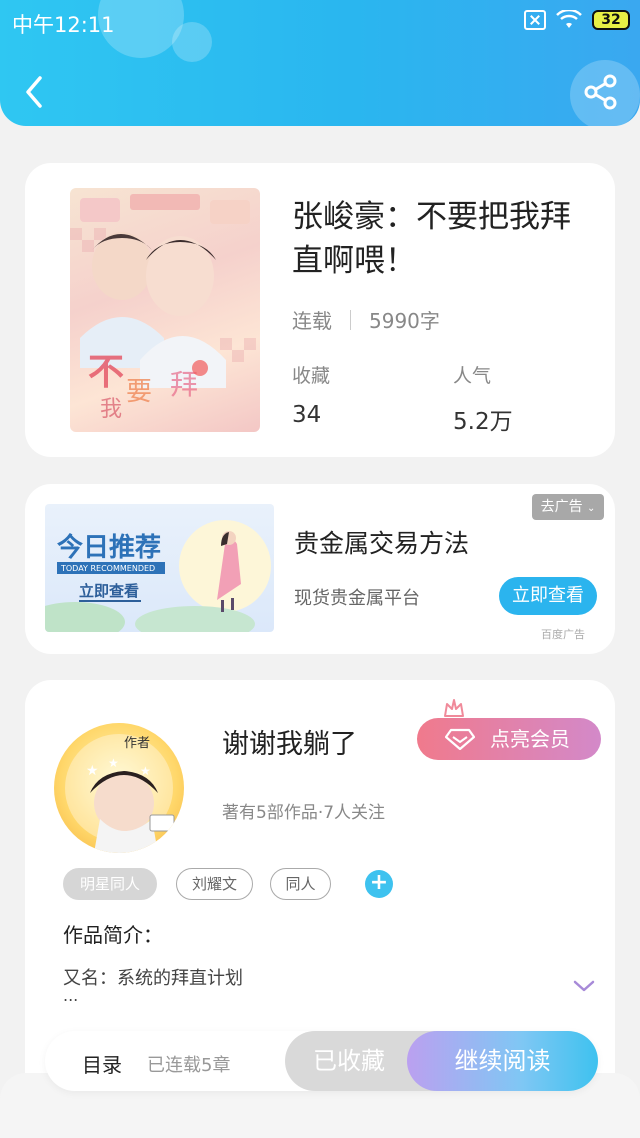 The width and height of the screenshot is (640, 1138). Describe the element at coordinates (611, 20) in the screenshot. I see `battery-indicator: 32` at that location.